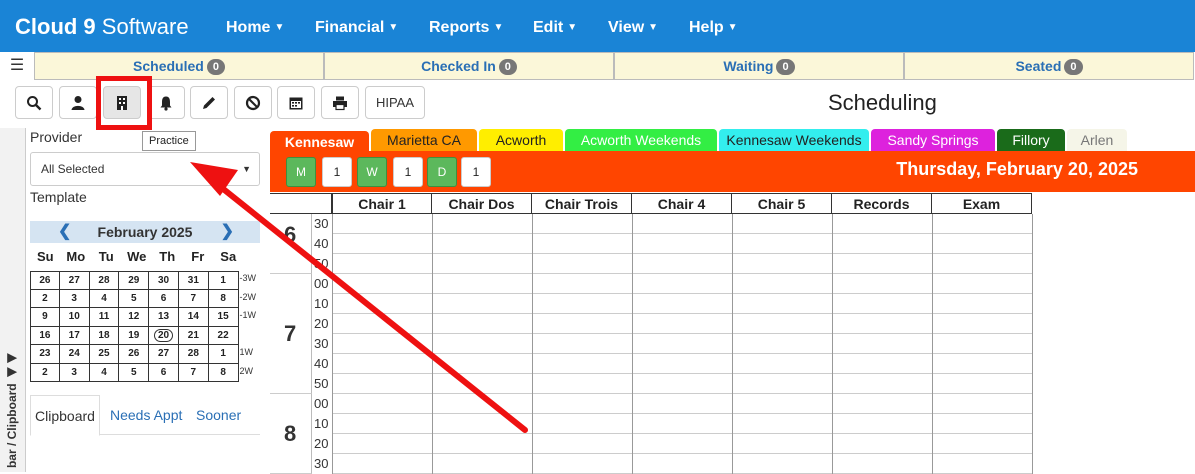 The image size is (1195, 474). What do you see at coordinates (469, 66) in the screenshot?
I see `status-checked-in: Checked In 0` at bounding box center [469, 66].